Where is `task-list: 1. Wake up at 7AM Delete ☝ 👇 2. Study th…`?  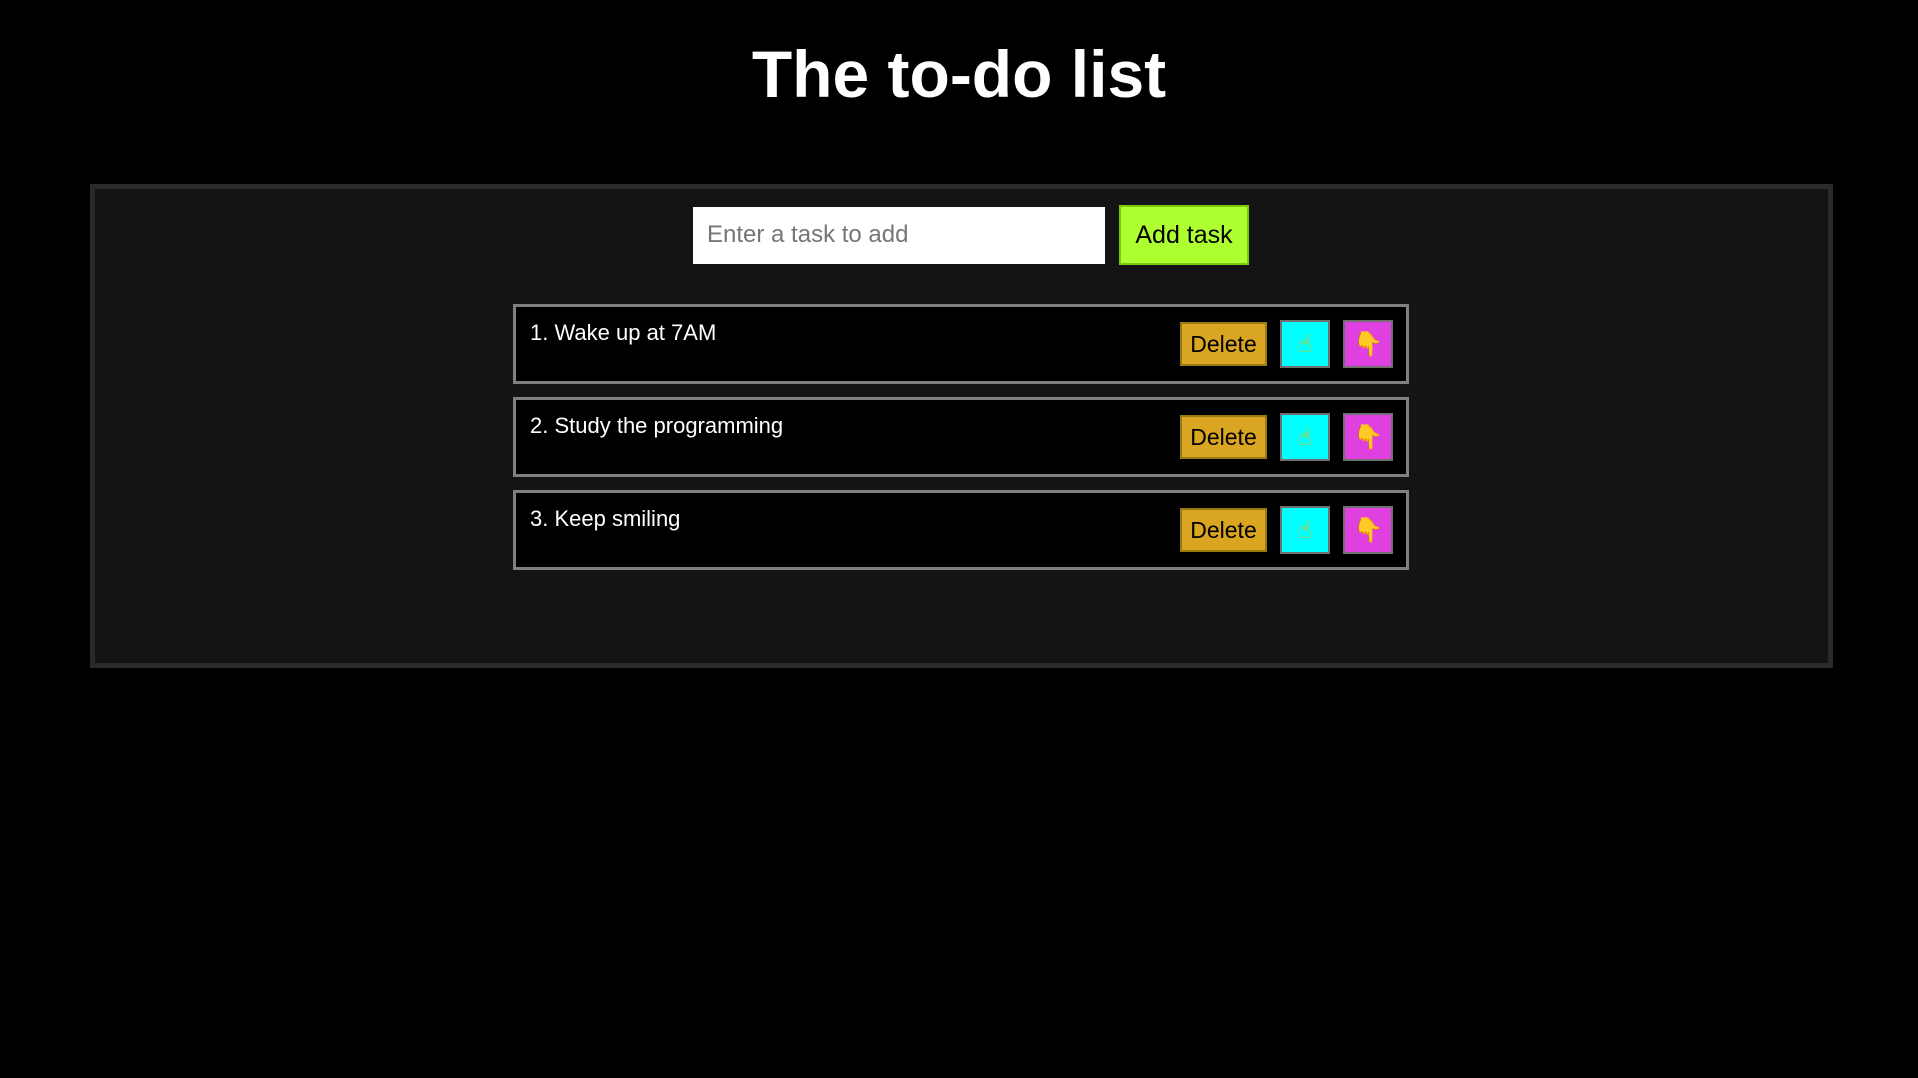
task-list: 1. Wake up at 7AM Delete ☝ 👇 2. Study th… is located at coordinates (961, 443).